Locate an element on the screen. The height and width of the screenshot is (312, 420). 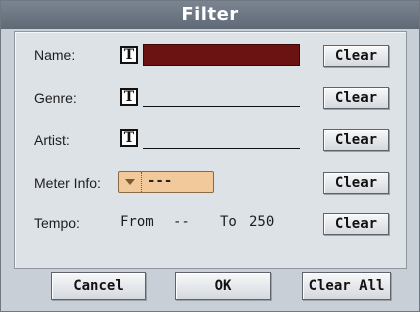
chevron-down-icon is located at coordinates (130, 182).